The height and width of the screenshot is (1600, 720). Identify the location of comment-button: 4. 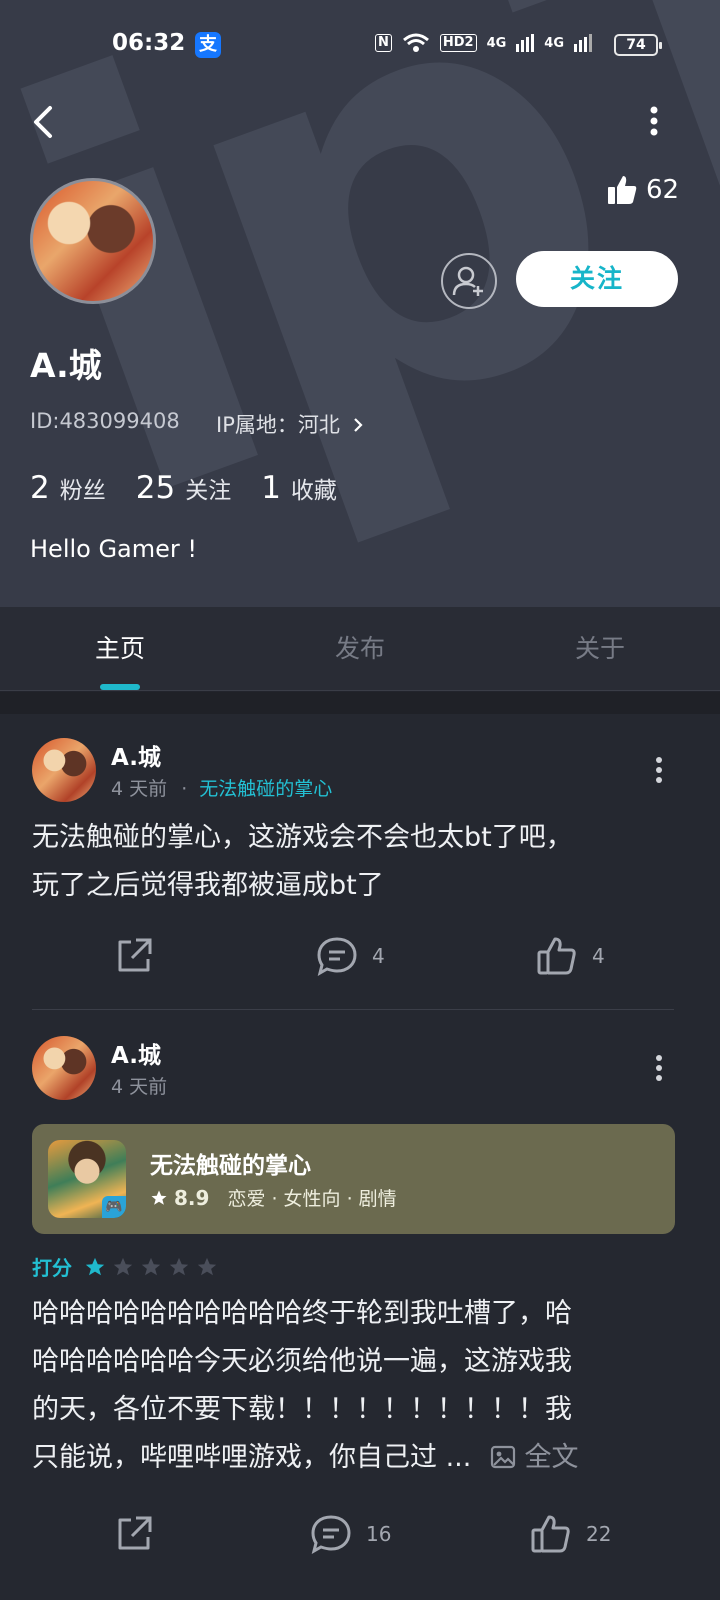
(350, 956).